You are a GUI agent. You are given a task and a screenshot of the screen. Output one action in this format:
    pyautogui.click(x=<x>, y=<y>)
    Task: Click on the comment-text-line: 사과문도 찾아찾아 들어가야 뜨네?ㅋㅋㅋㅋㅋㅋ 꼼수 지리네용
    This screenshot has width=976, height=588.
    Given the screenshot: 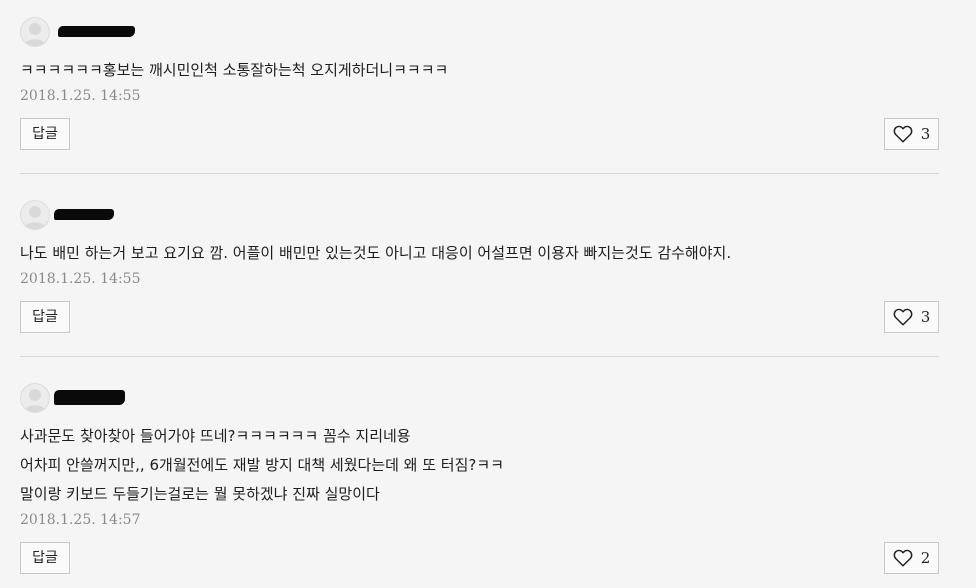 What is the action you would take?
    pyautogui.click(x=215, y=436)
    